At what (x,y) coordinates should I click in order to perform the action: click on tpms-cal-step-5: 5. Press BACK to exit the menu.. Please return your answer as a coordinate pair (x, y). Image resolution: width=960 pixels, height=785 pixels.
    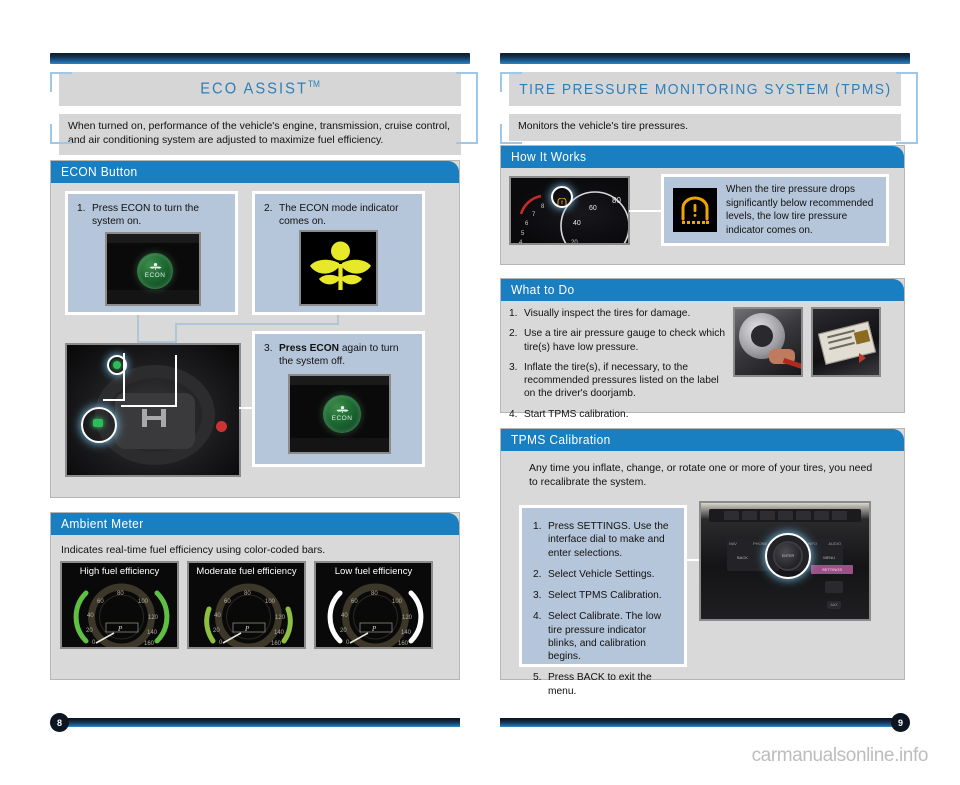
    Looking at the image, I should click on (603, 684).